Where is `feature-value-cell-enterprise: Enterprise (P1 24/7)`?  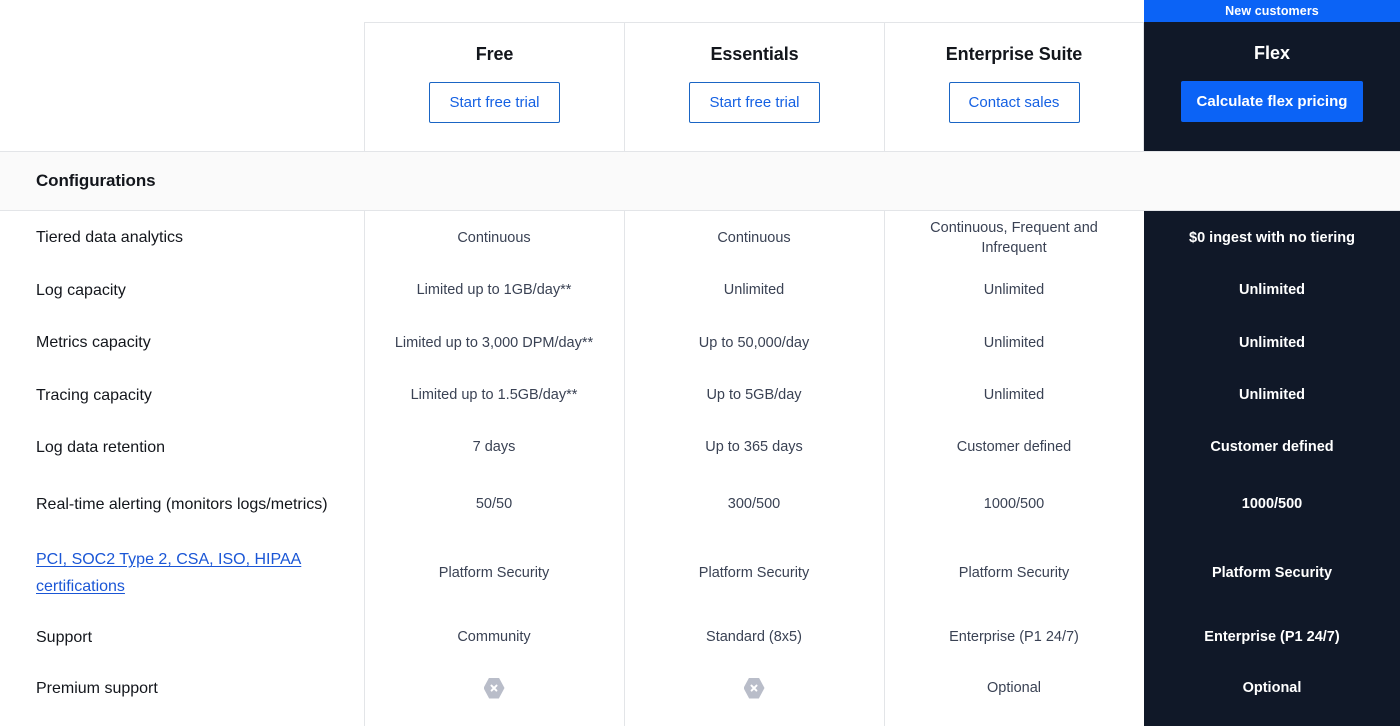 feature-value-cell-enterprise: Enterprise (P1 24/7) is located at coordinates (1014, 637).